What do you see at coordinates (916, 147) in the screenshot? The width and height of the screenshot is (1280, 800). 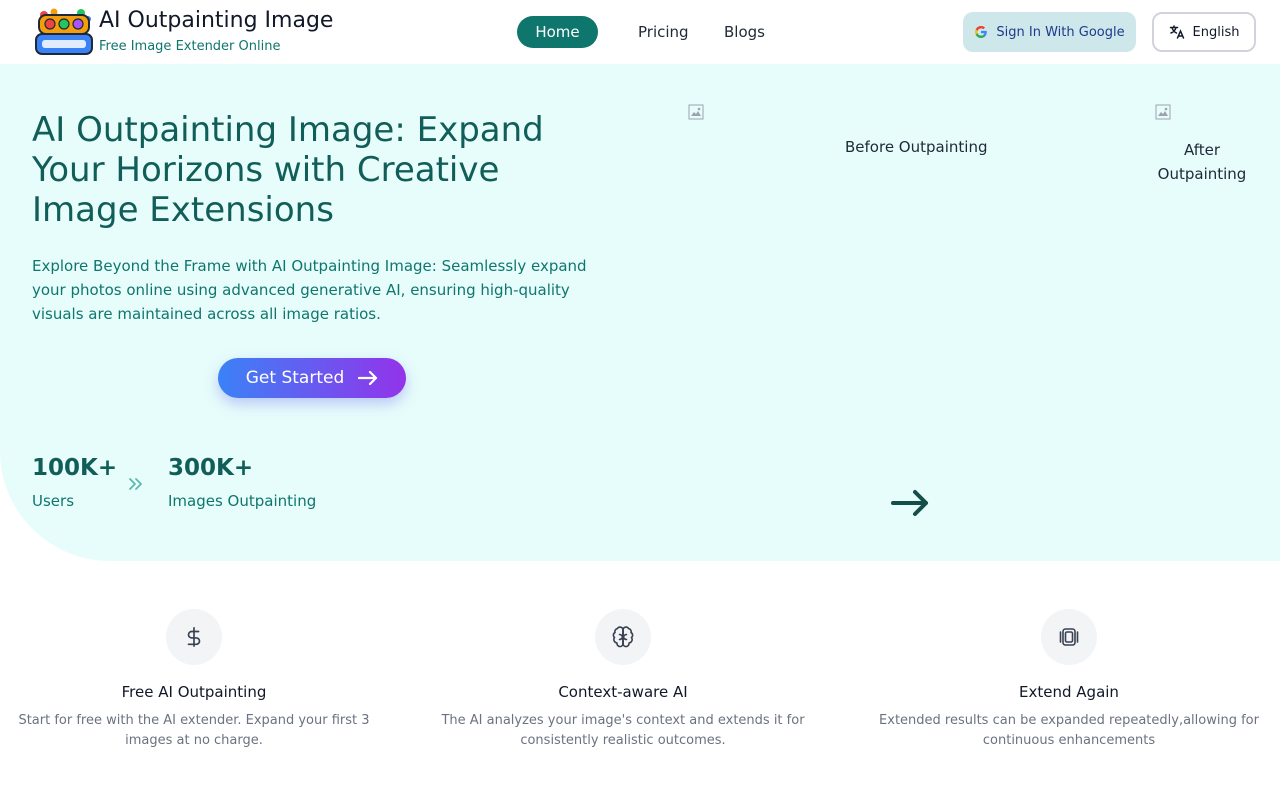 I see `before-caption: Before Outpainting` at bounding box center [916, 147].